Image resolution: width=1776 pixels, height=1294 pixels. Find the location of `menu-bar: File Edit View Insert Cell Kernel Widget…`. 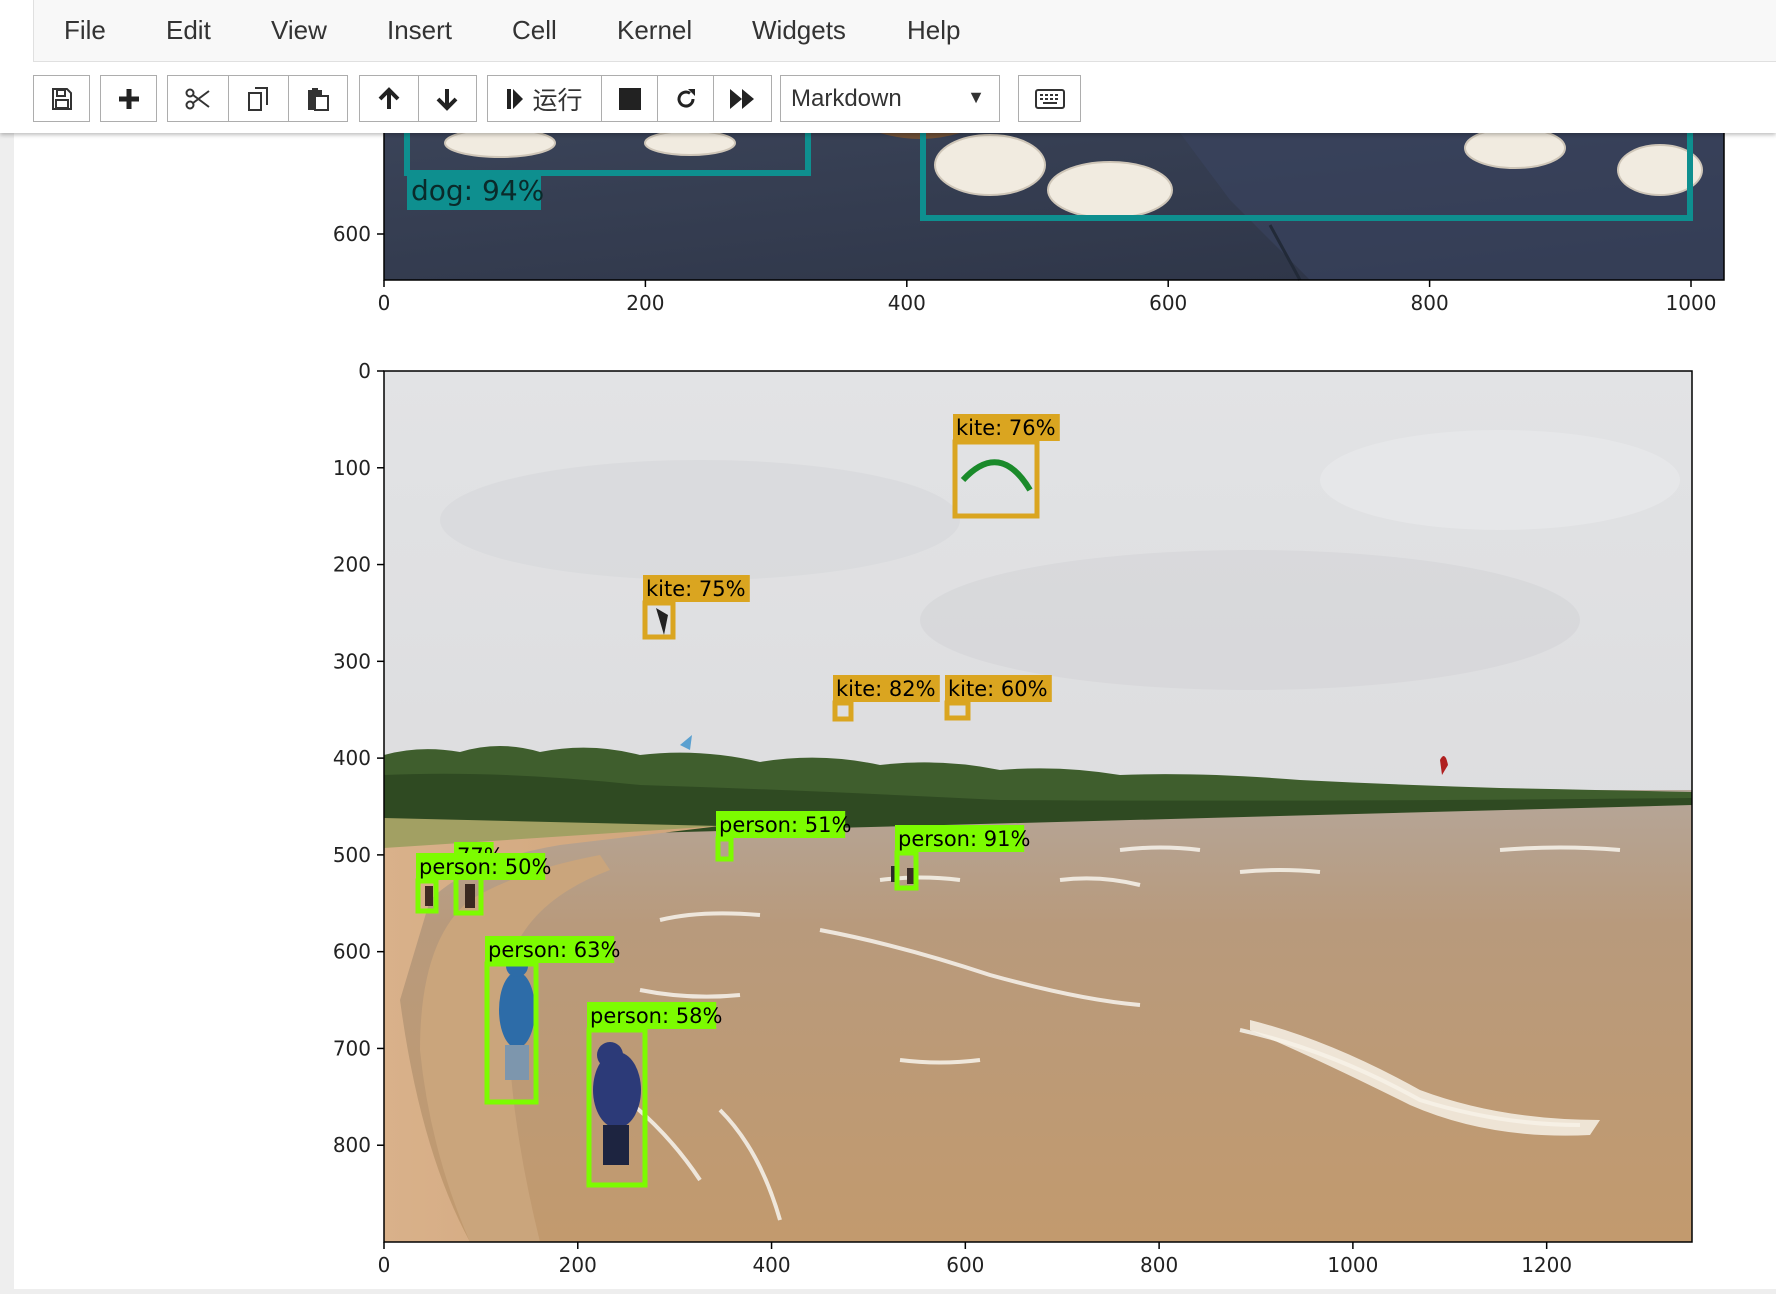

menu-bar: File Edit View Insert Cell Kernel Widget… is located at coordinates (904, 31).